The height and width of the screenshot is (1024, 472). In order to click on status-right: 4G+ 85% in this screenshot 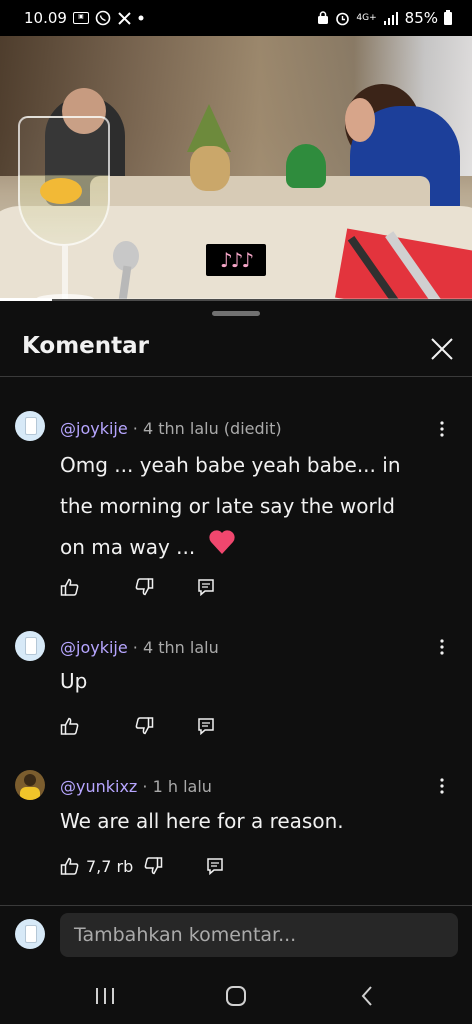, I will do `click(384, 18)`.